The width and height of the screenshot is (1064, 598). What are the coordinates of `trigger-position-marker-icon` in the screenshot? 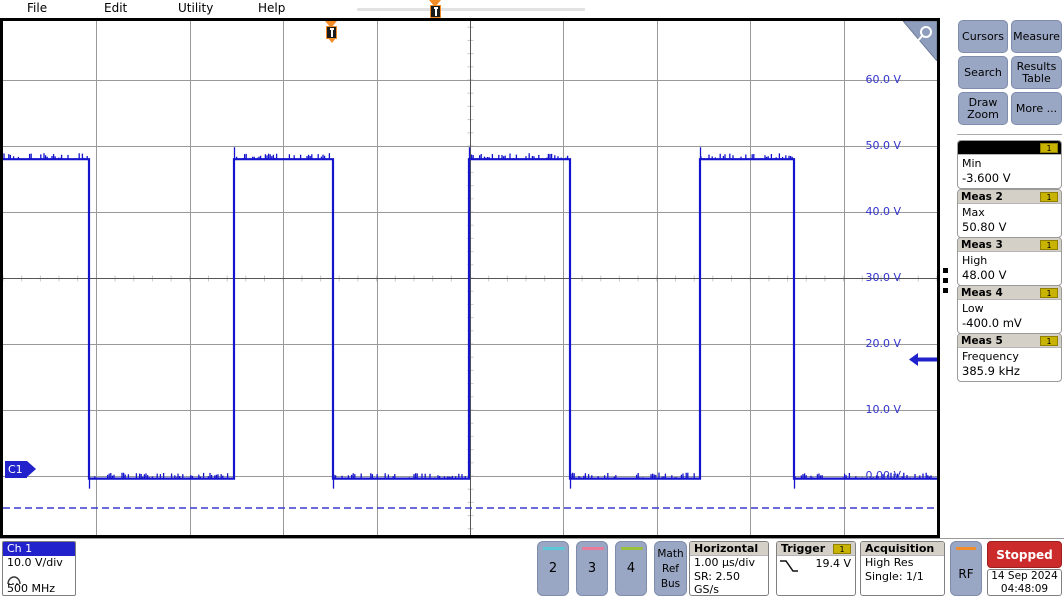 It's located at (331, 32).